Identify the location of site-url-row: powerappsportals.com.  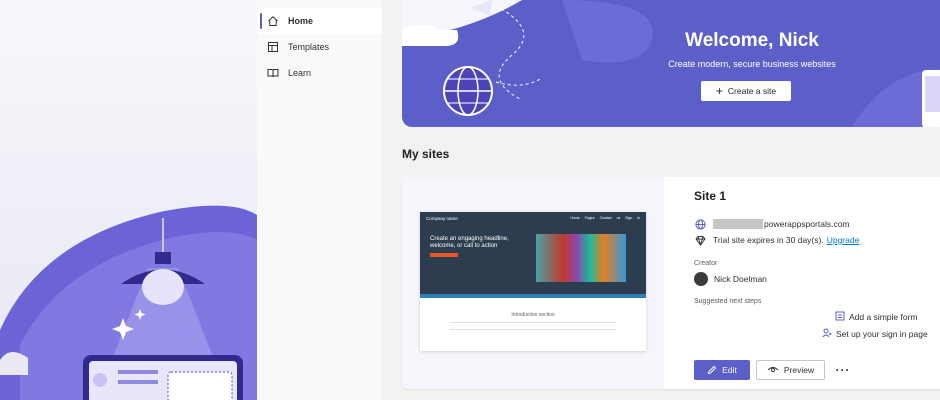
(772, 224).